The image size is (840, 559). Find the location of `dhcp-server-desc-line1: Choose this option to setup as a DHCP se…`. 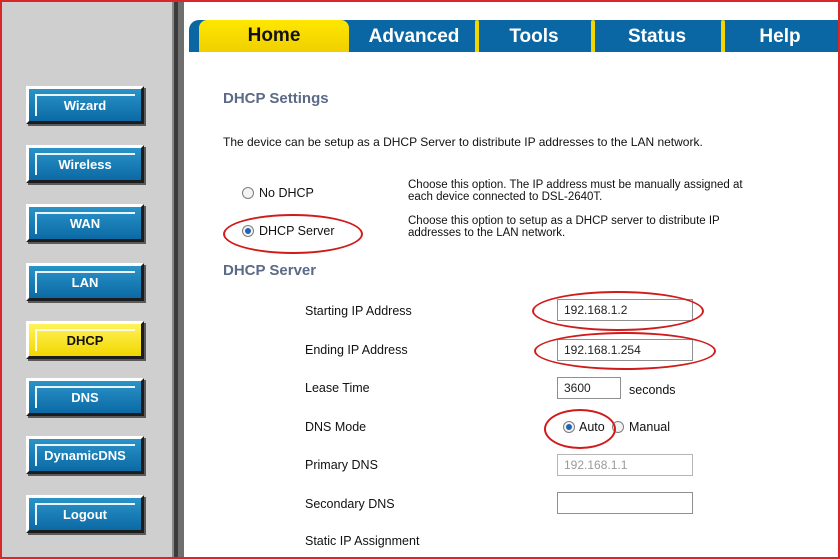

dhcp-server-desc-line1: Choose this option to setup as a DHCP se… is located at coordinates (564, 221).